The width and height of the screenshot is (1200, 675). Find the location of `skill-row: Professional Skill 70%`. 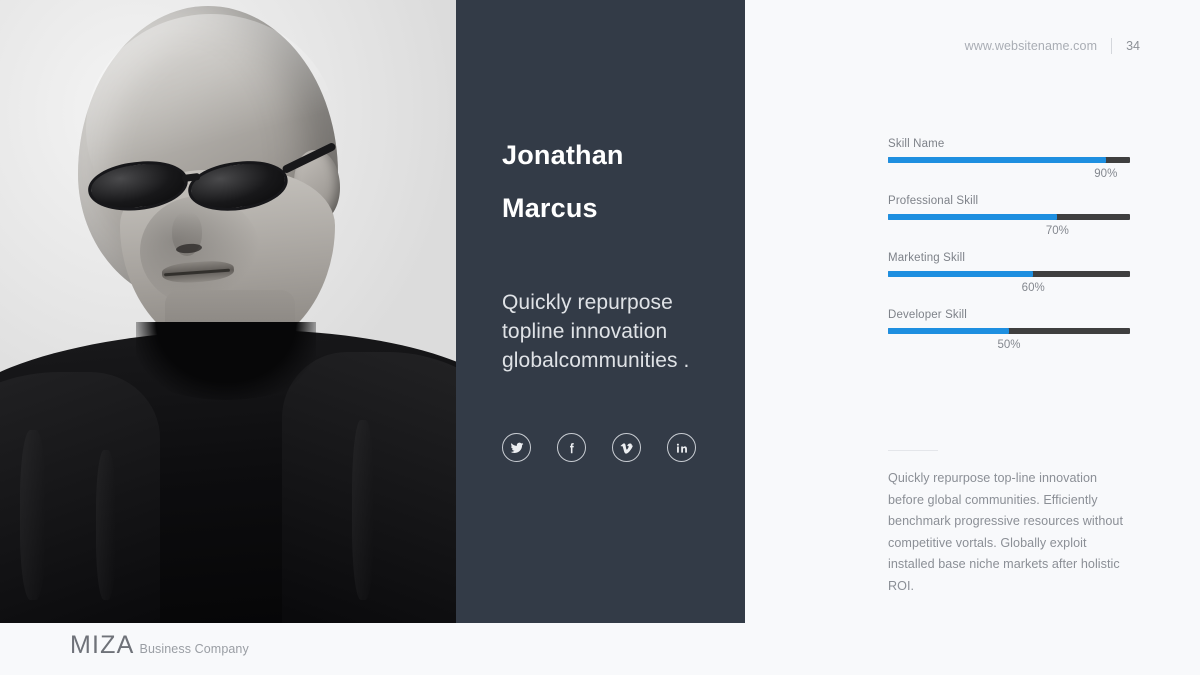

skill-row: Professional Skill 70% is located at coordinates (1009, 217).